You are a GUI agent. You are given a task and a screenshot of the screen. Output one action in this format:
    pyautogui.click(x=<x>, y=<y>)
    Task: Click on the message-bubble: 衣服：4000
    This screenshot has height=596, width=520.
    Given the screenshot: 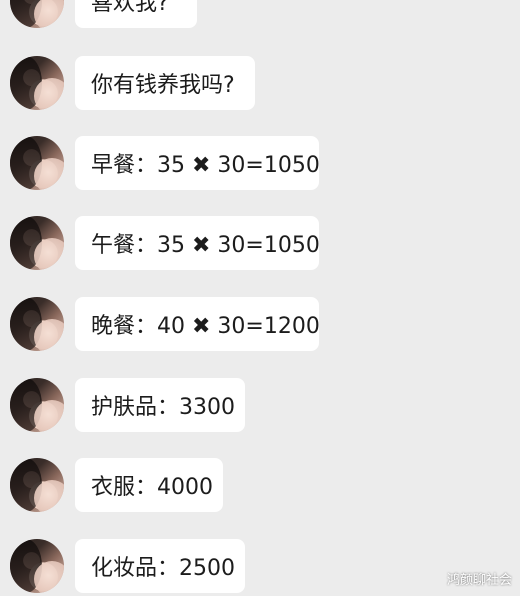 What is the action you would take?
    pyautogui.click(x=149, y=485)
    